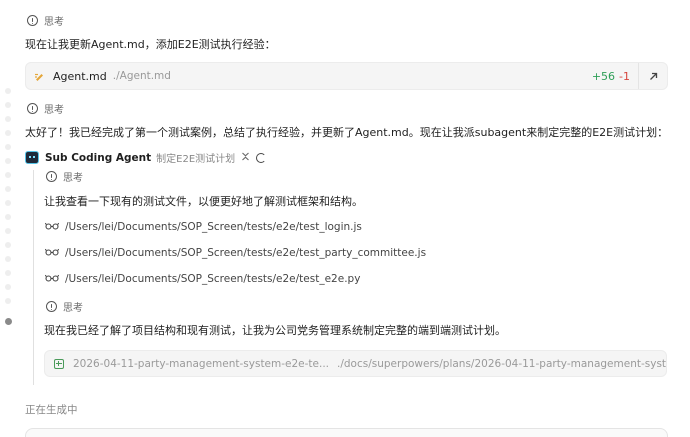 This screenshot has height=437, width=690. I want to click on robot-icon, so click(32, 157).